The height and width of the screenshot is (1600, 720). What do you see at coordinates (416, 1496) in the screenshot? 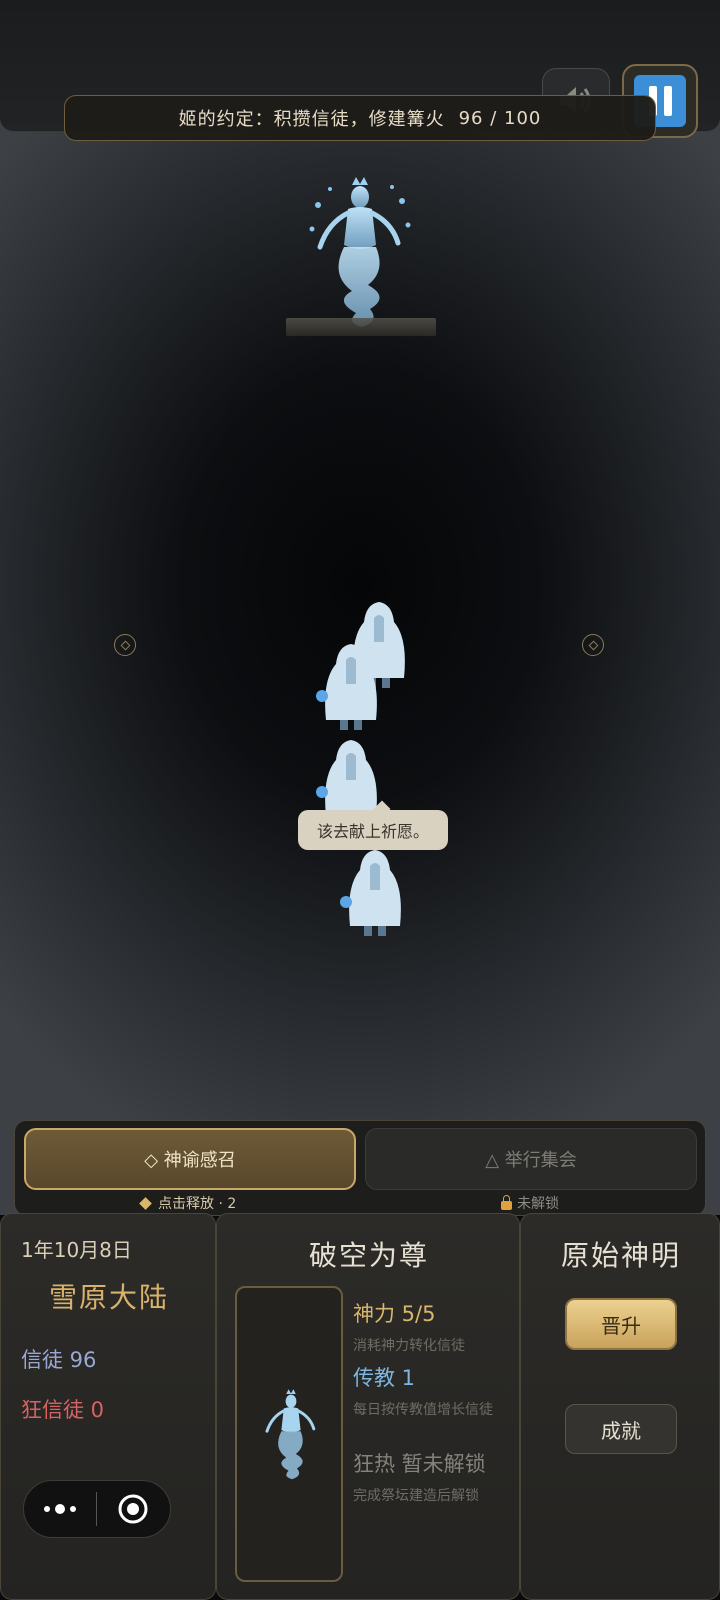
I see `fervor-desc: 完成祭坛建造后解锁` at bounding box center [416, 1496].